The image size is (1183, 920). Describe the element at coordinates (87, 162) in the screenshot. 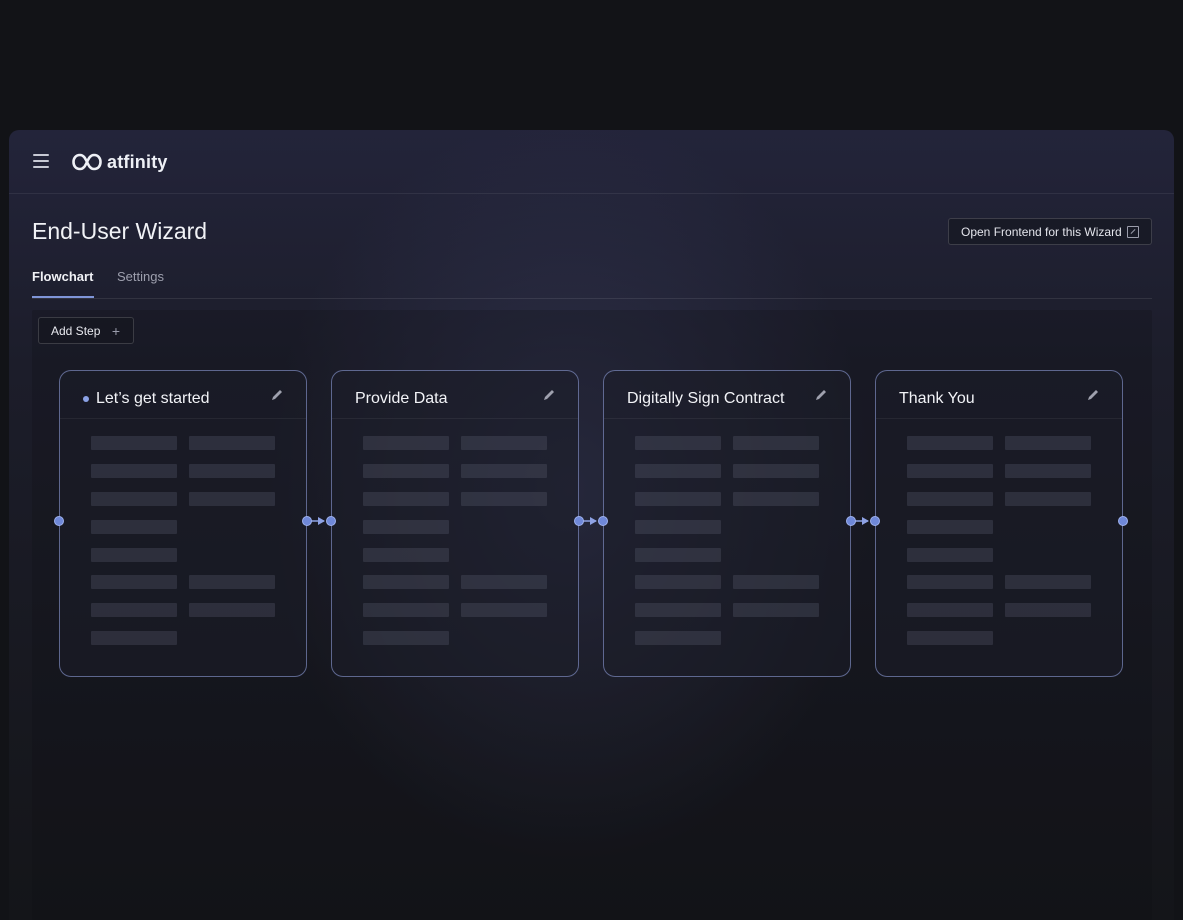

I see `infinity-logo-icon` at that location.